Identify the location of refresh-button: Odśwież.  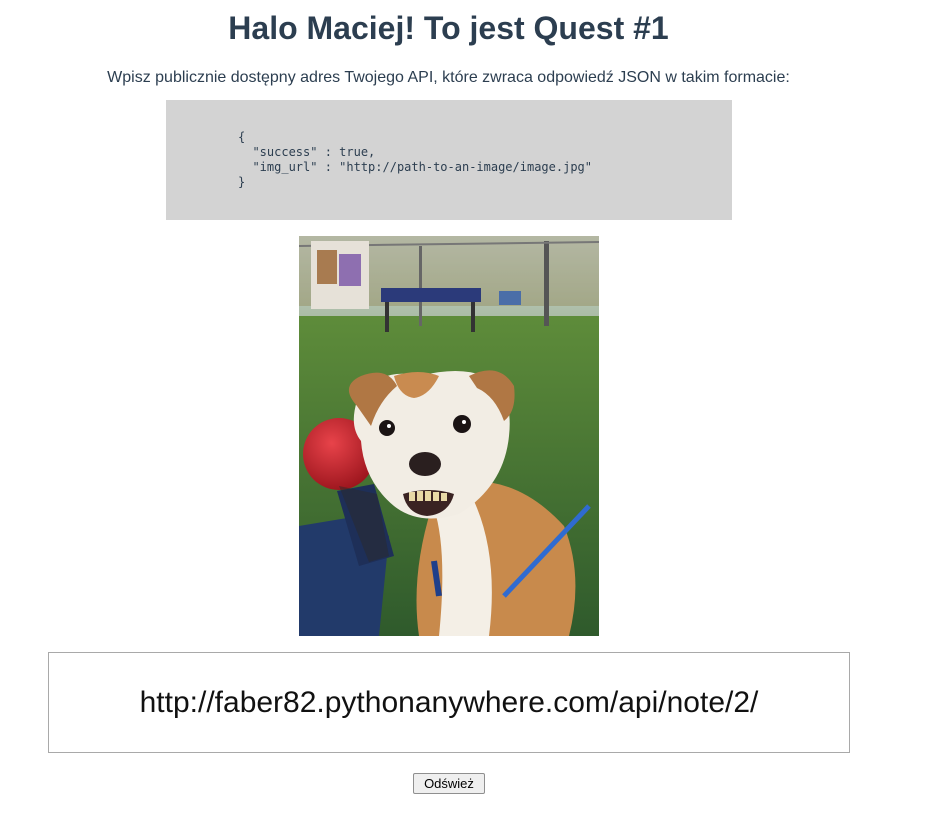
(449, 783).